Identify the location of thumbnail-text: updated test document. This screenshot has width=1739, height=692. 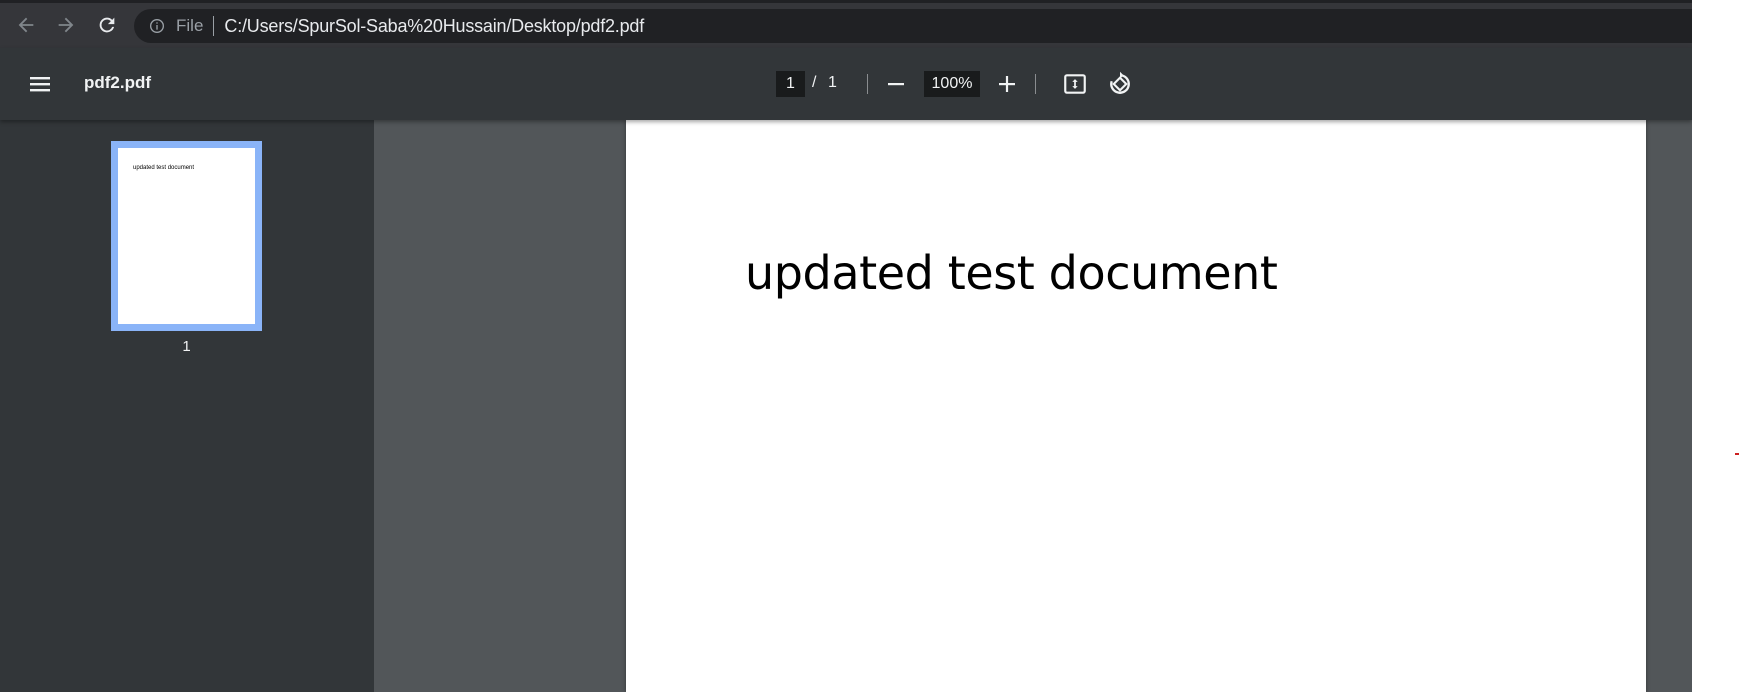
(164, 168).